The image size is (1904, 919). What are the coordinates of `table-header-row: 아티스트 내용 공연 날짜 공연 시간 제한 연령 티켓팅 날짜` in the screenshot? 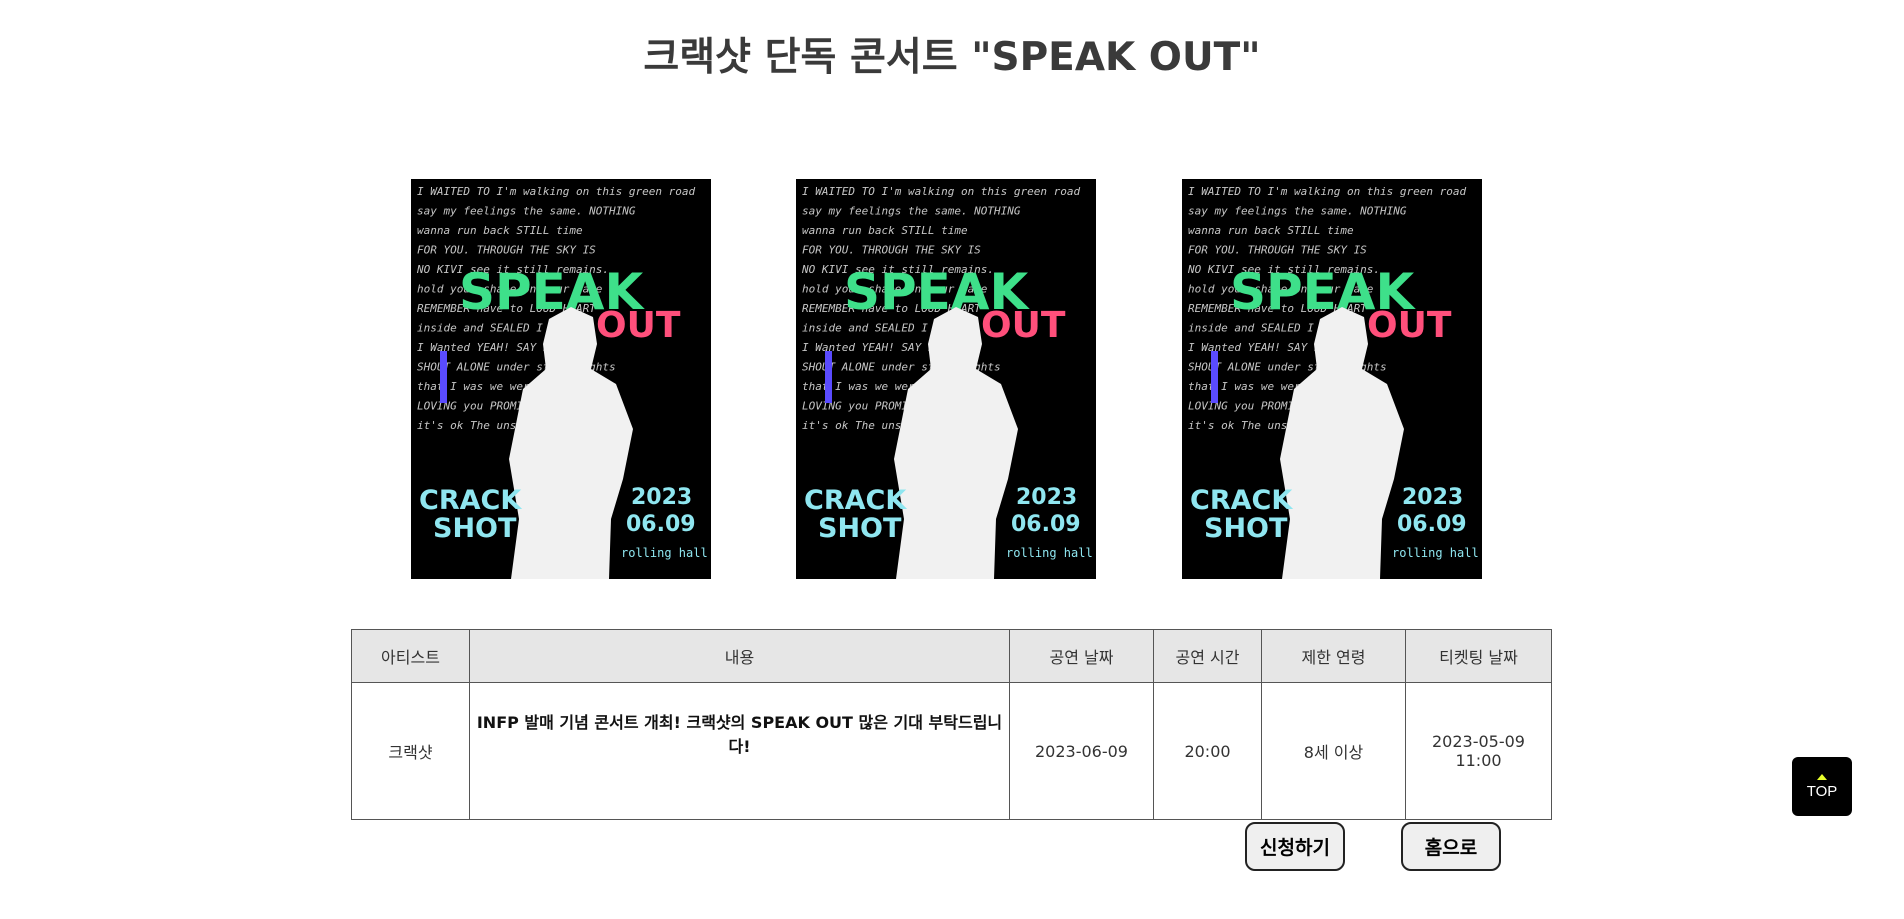 It's located at (951, 656).